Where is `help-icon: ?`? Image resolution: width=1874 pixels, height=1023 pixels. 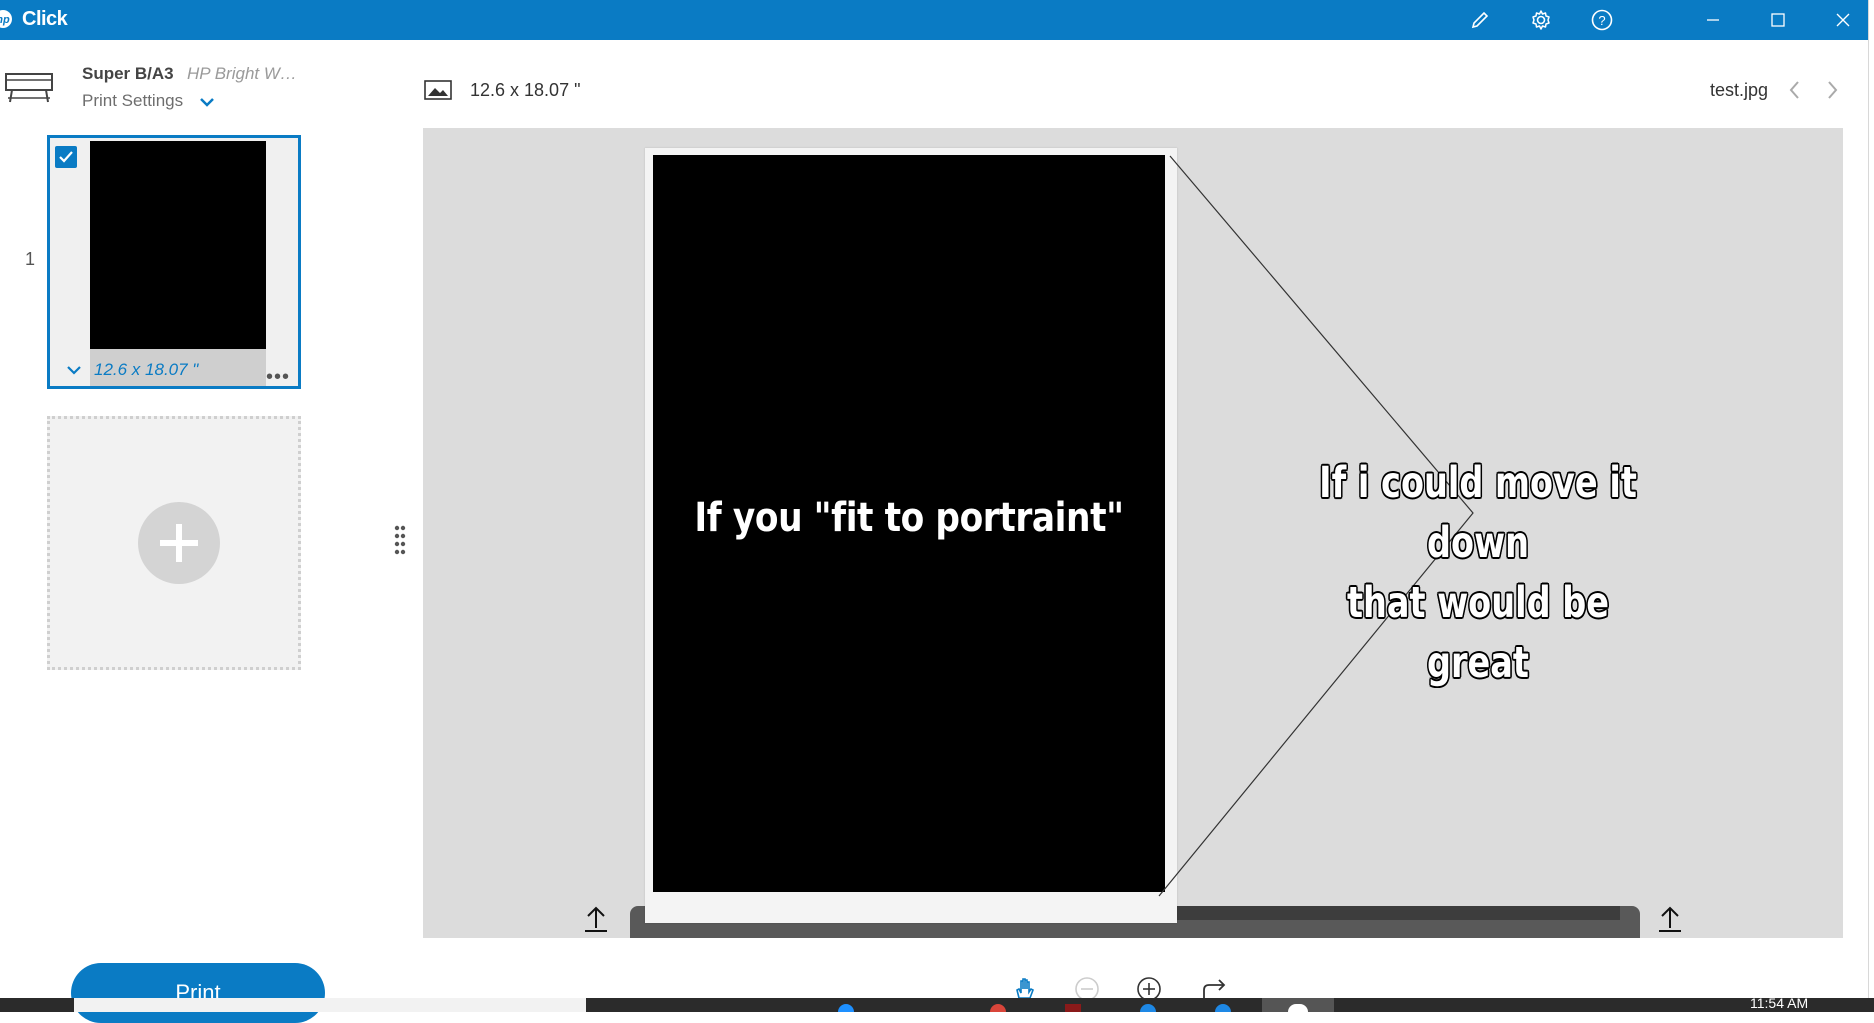
help-icon: ? is located at coordinates (1602, 20).